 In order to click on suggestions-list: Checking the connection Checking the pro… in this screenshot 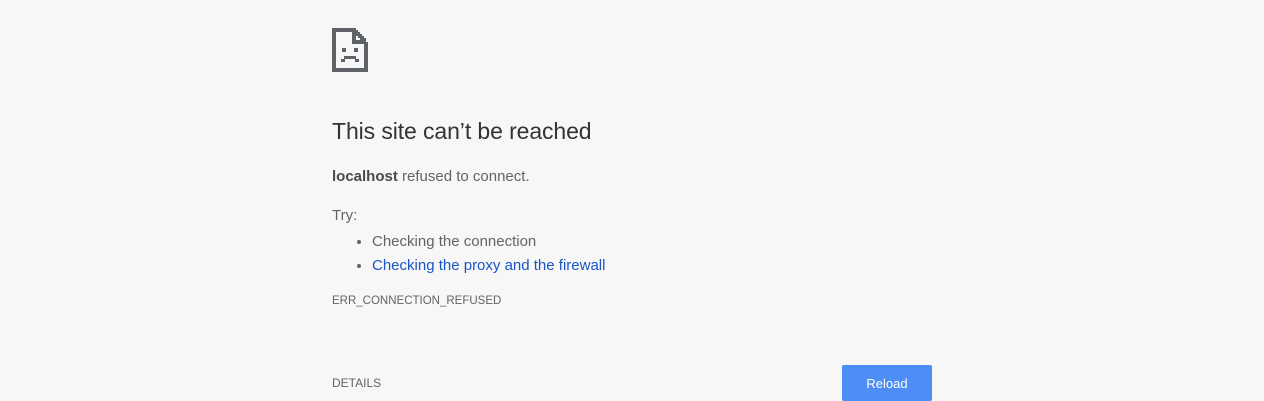, I will do `click(468, 254)`.